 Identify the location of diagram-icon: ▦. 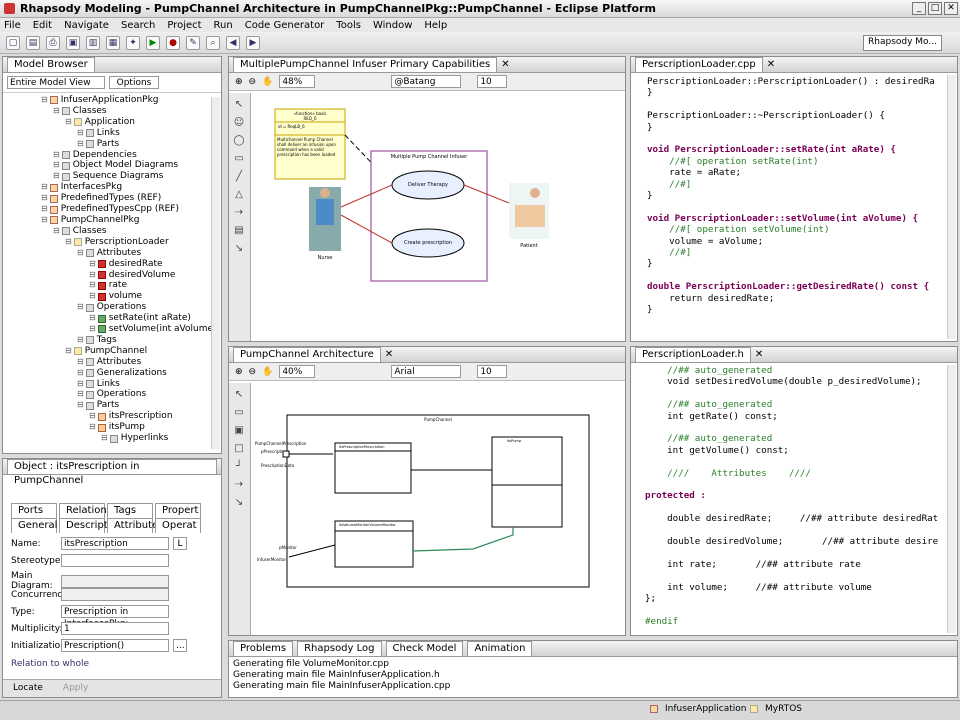
(113, 42).